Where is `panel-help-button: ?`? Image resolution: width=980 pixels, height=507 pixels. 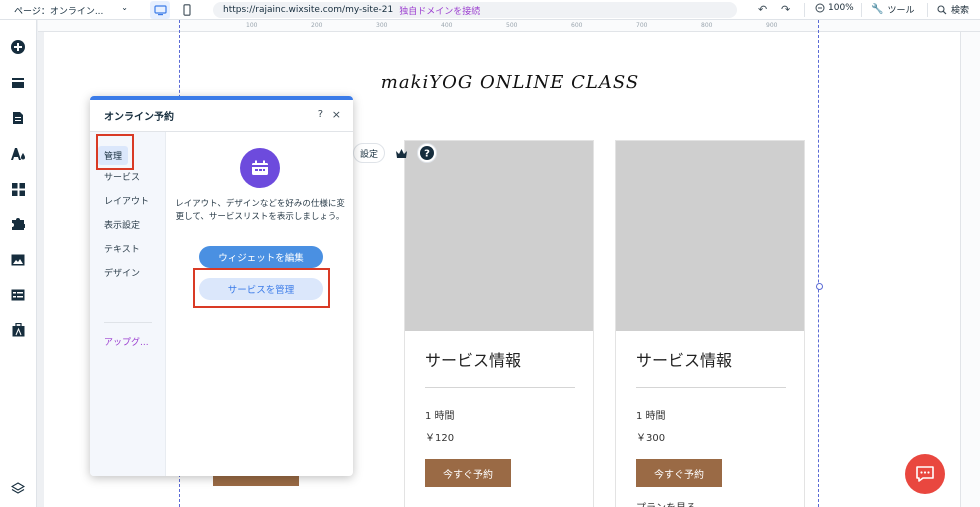 panel-help-button: ? is located at coordinates (320, 114).